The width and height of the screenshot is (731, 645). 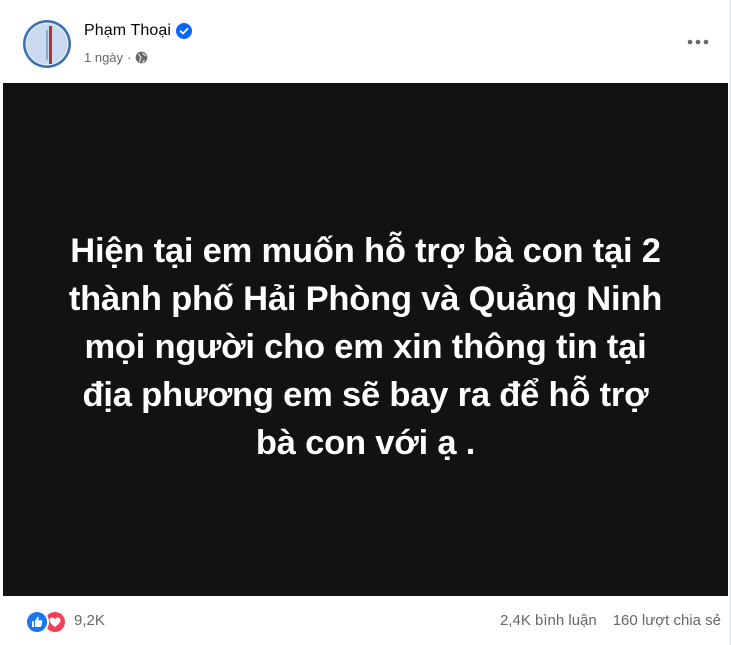 I want to click on post-image-text-line: Hiện tại em muốn hỗ trợ bà con tại 2, so click(x=365, y=251).